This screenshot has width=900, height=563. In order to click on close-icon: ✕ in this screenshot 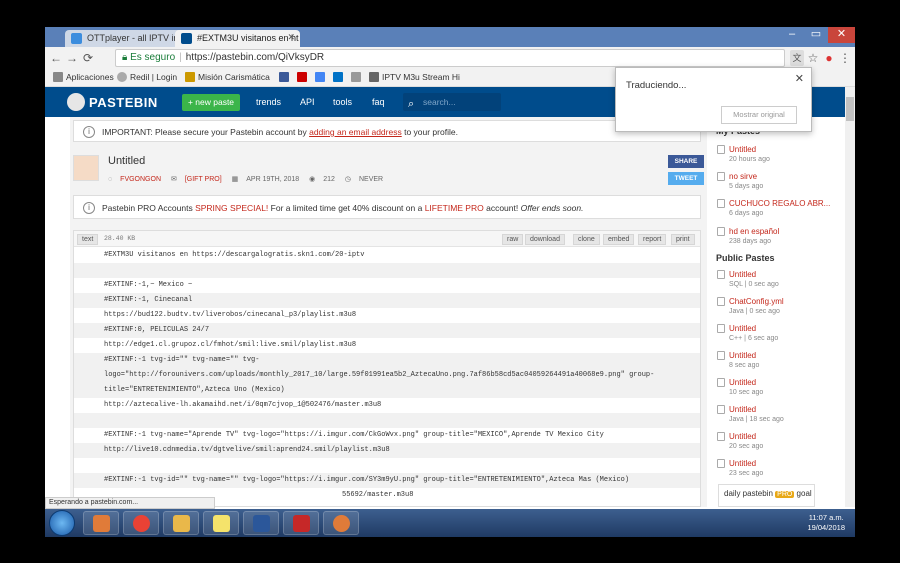, I will do `click(799, 78)`.